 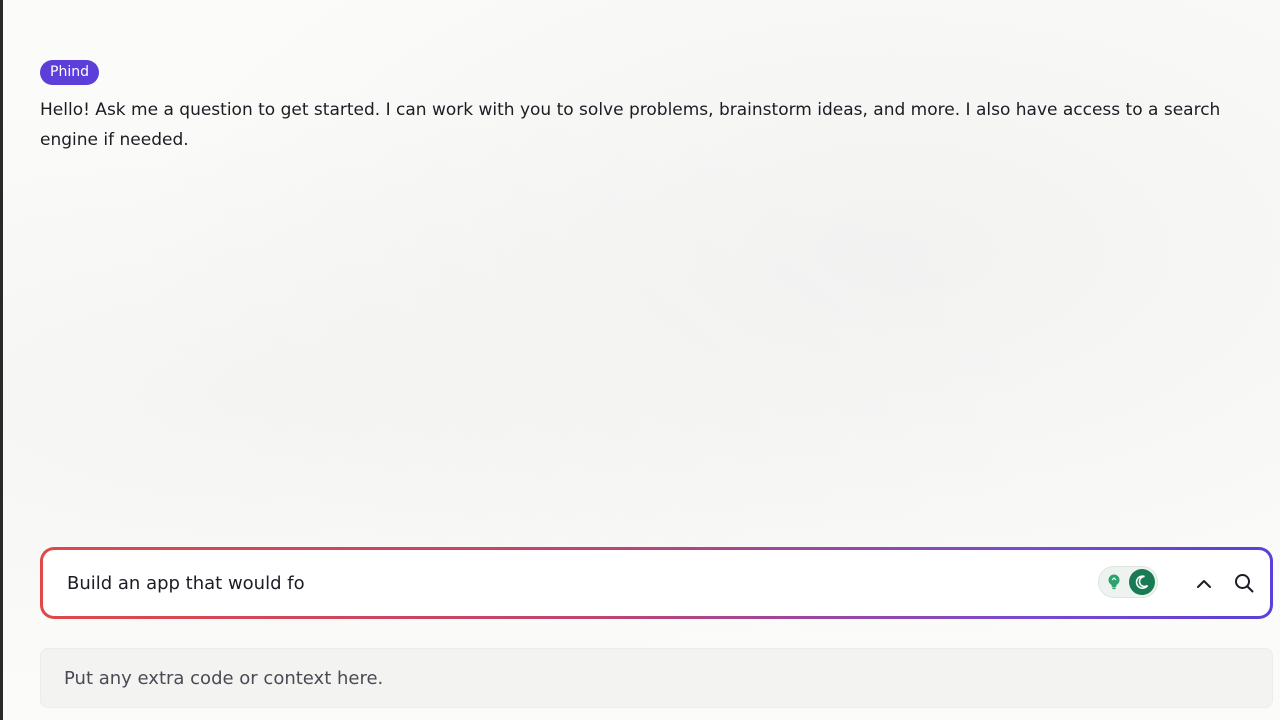 I want to click on mode-toggle, so click(x=1128, y=582).